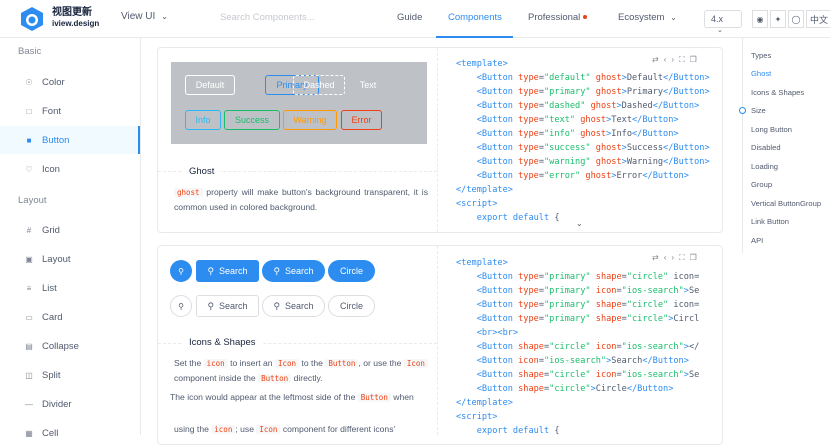  What do you see at coordinates (351, 271) in the screenshot?
I see `primary-circle-button: Circle` at bounding box center [351, 271].